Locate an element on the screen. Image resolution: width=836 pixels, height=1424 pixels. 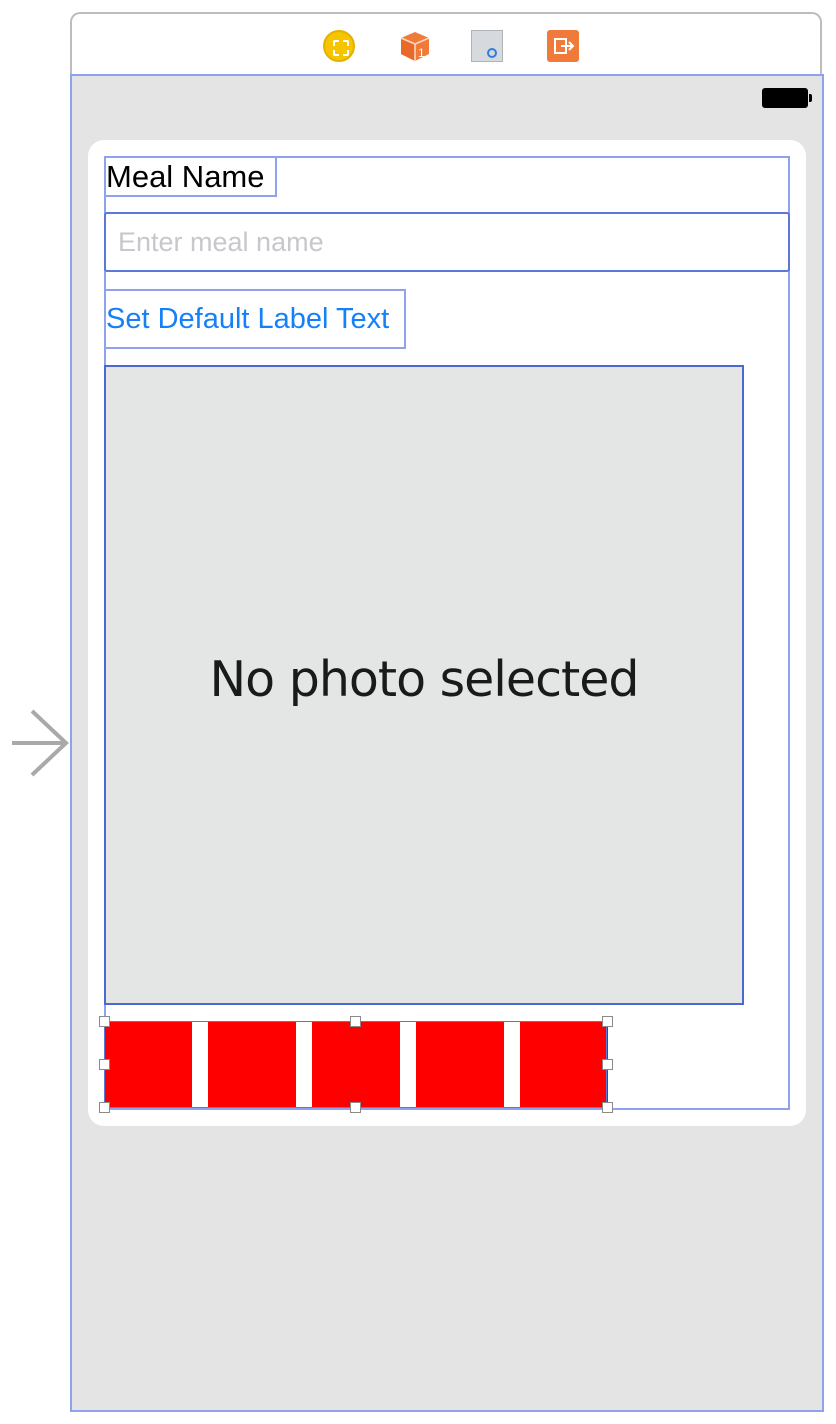
battery-icon is located at coordinates (787, 98).